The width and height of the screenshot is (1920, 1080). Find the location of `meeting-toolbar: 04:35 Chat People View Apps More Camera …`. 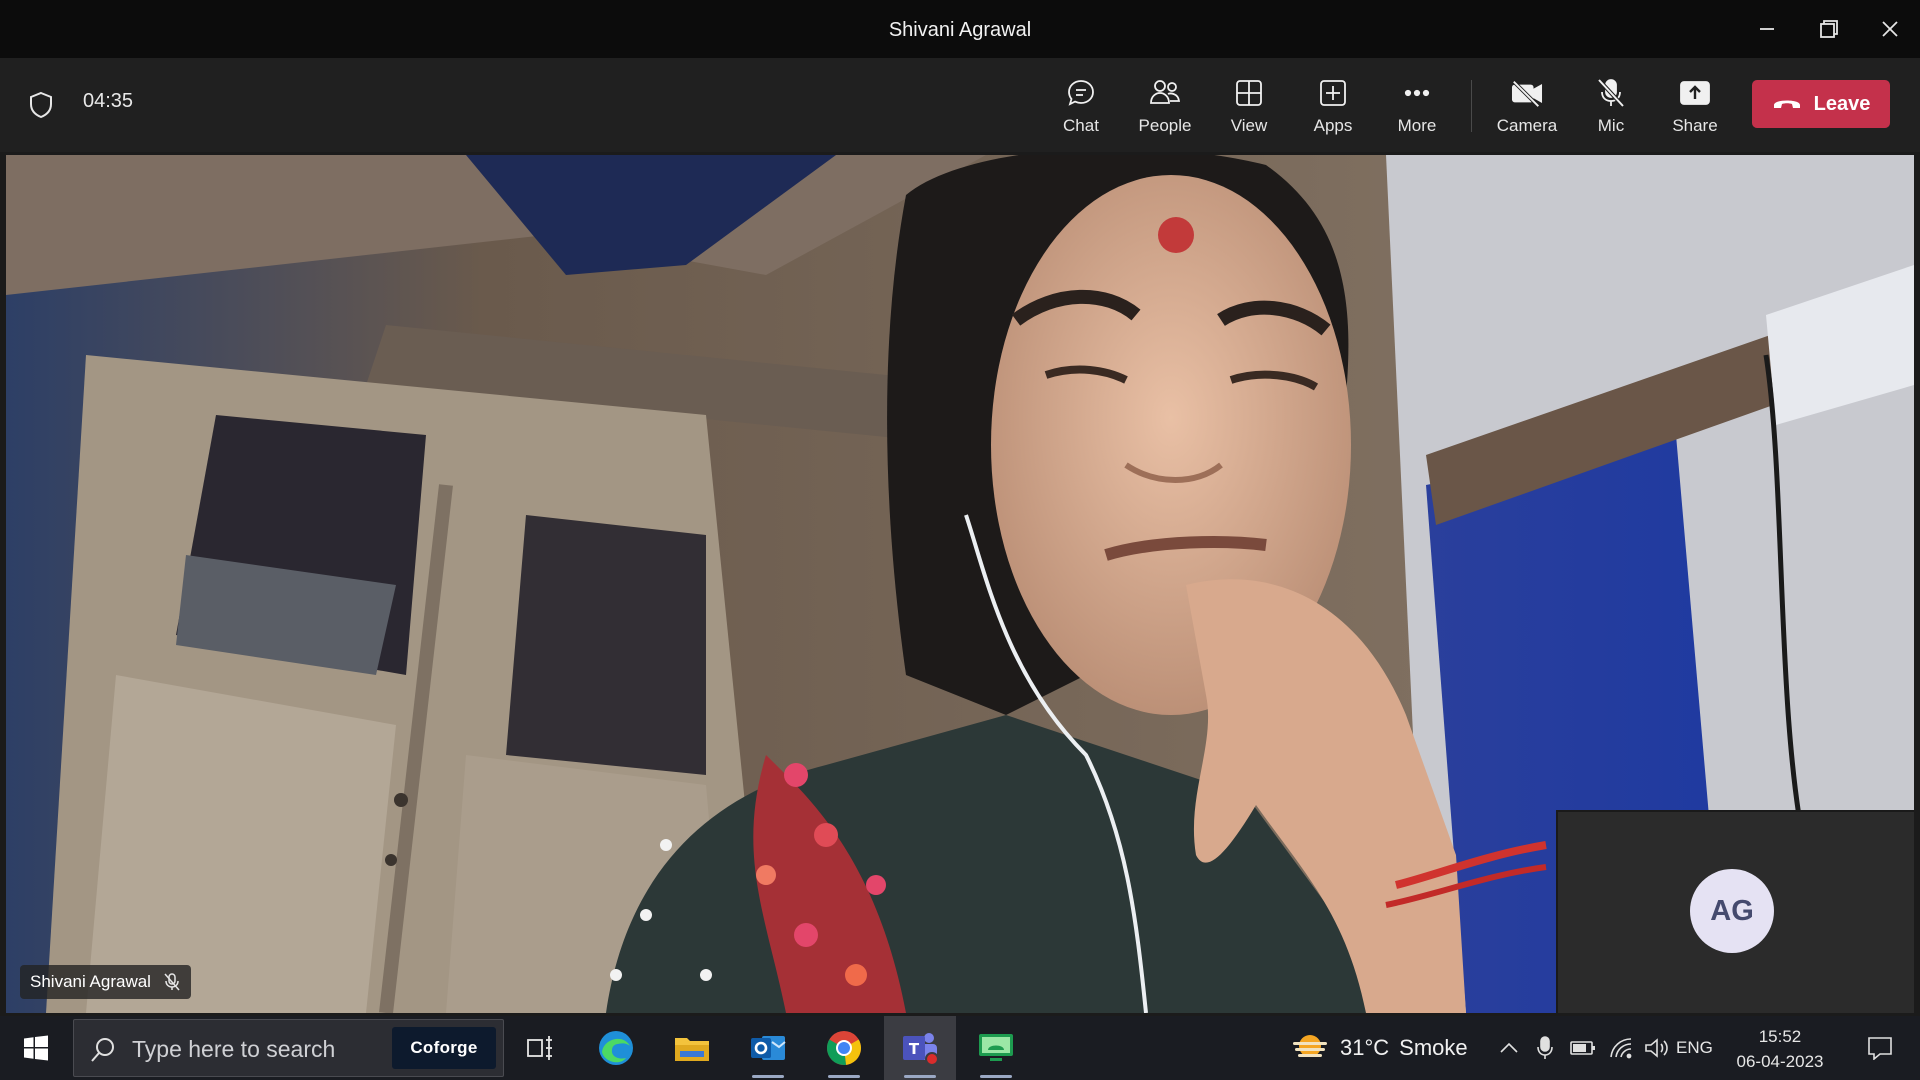

meeting-toolbar: 04:35 Chat People View Apps More Camera … is located at coordinates (960, 105).